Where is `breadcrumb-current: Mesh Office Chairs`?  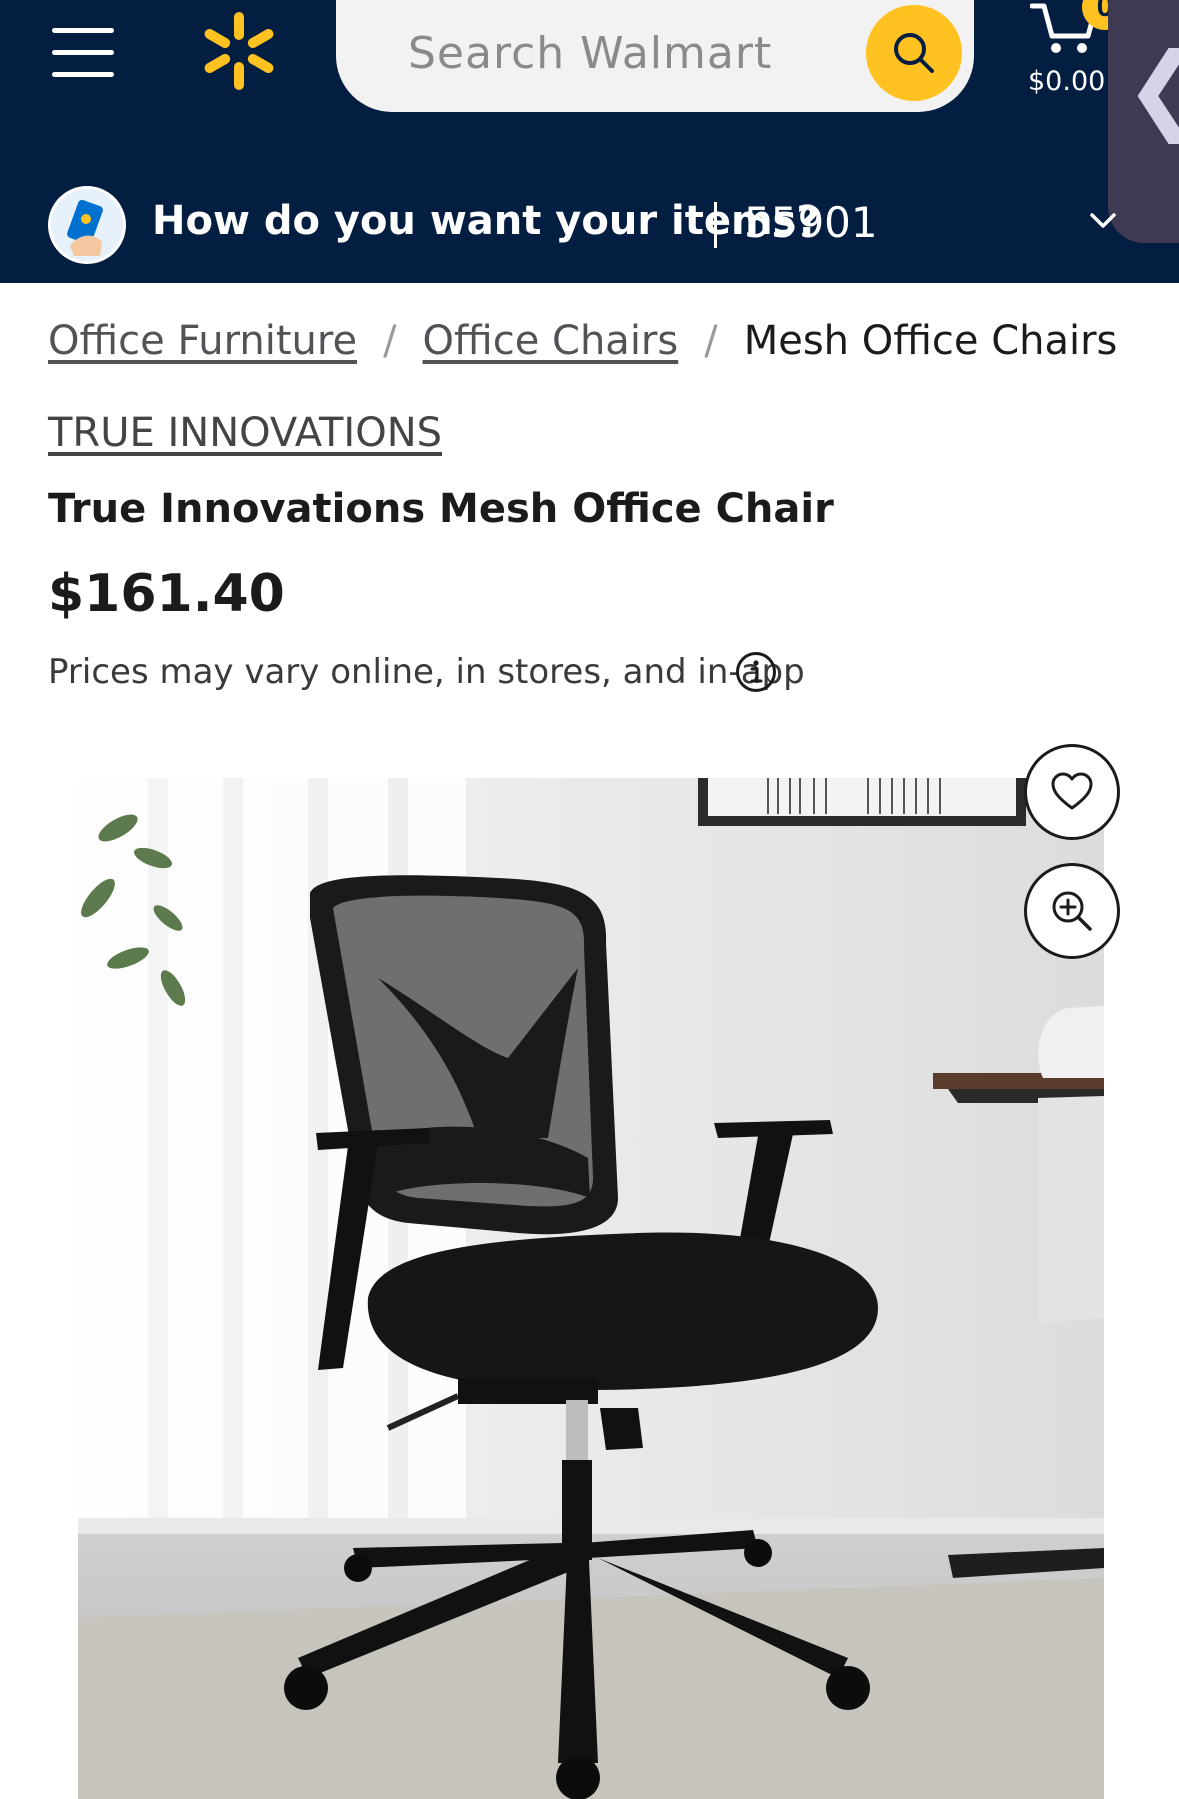
breadcrumb-current: Mesh Office Chairs is located at coordinates (930, 341).